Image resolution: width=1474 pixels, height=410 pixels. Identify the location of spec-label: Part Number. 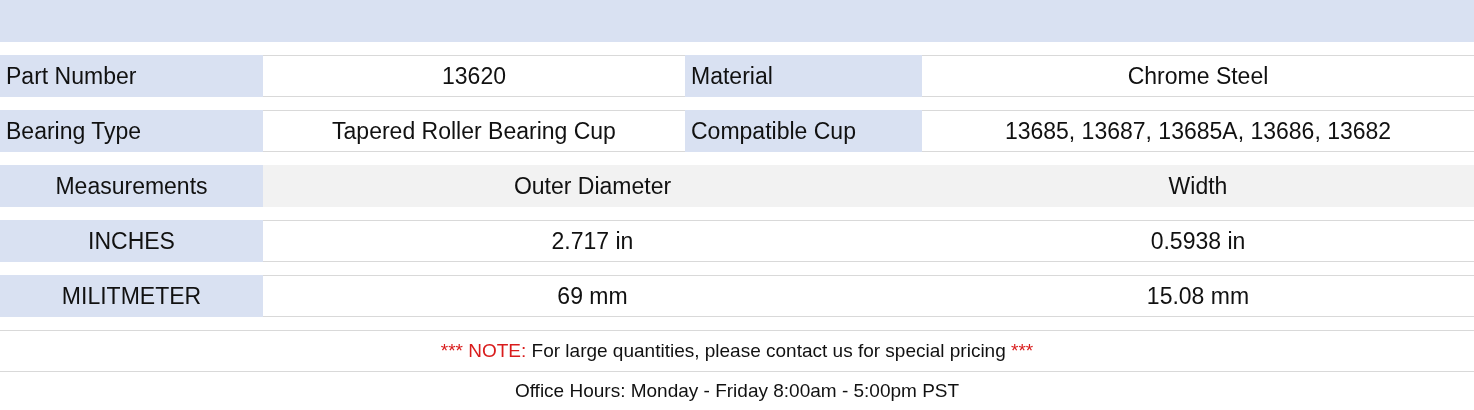
(131, 76).